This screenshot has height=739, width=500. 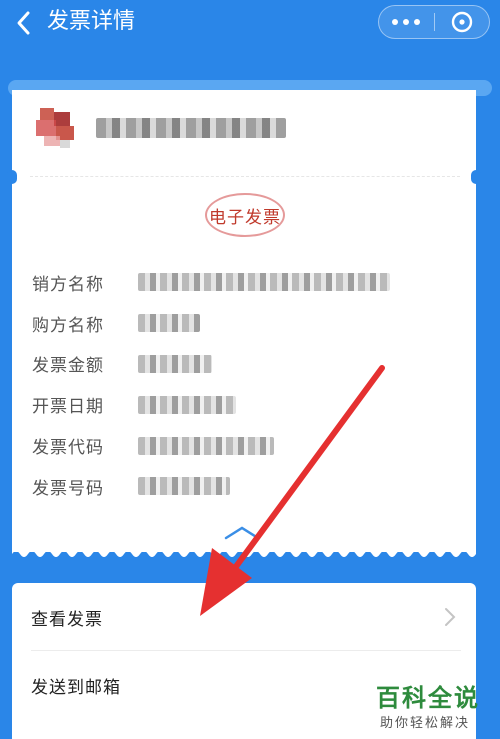 I want to click on seller-header, so click(x=244, y=131).